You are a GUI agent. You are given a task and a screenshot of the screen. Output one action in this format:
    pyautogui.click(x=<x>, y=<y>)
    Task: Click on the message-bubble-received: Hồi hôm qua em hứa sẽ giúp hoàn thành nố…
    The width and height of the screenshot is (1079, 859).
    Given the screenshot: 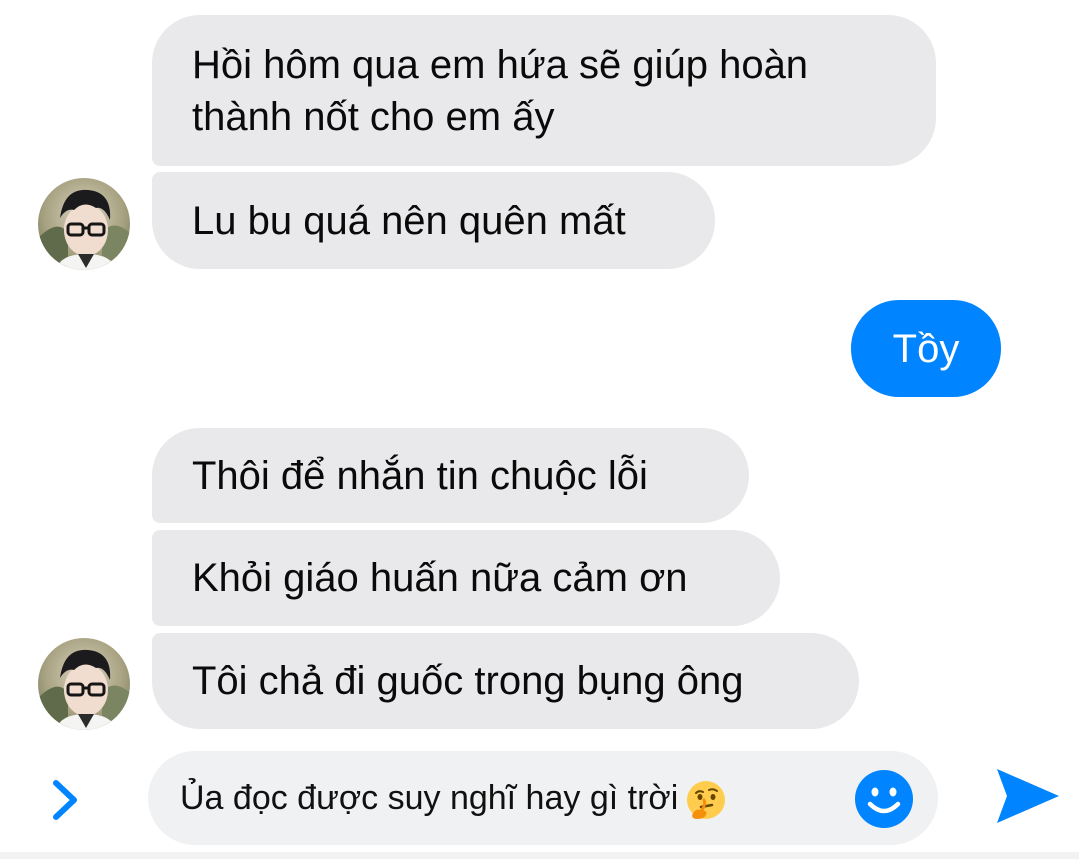 What is the action you would take?
    pyautogui.click(x=544, y=90)
    